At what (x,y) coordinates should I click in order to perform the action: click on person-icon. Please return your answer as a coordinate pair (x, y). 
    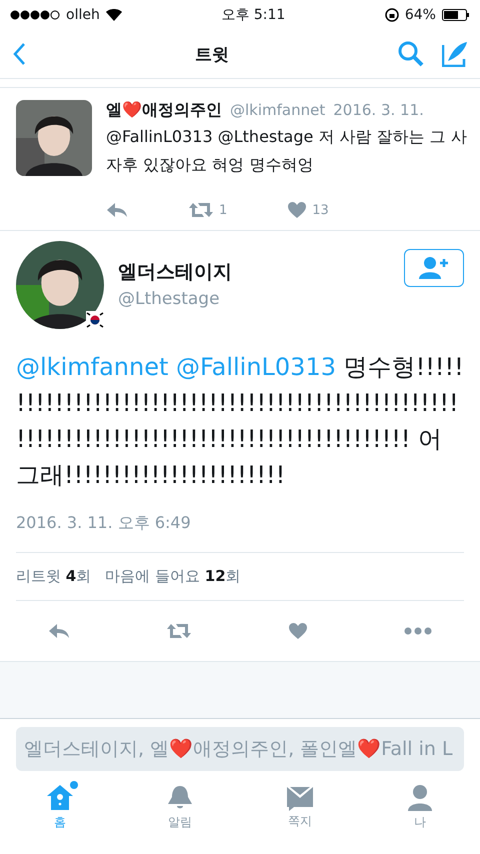
    Looking at the image, I should click on (420, 798).